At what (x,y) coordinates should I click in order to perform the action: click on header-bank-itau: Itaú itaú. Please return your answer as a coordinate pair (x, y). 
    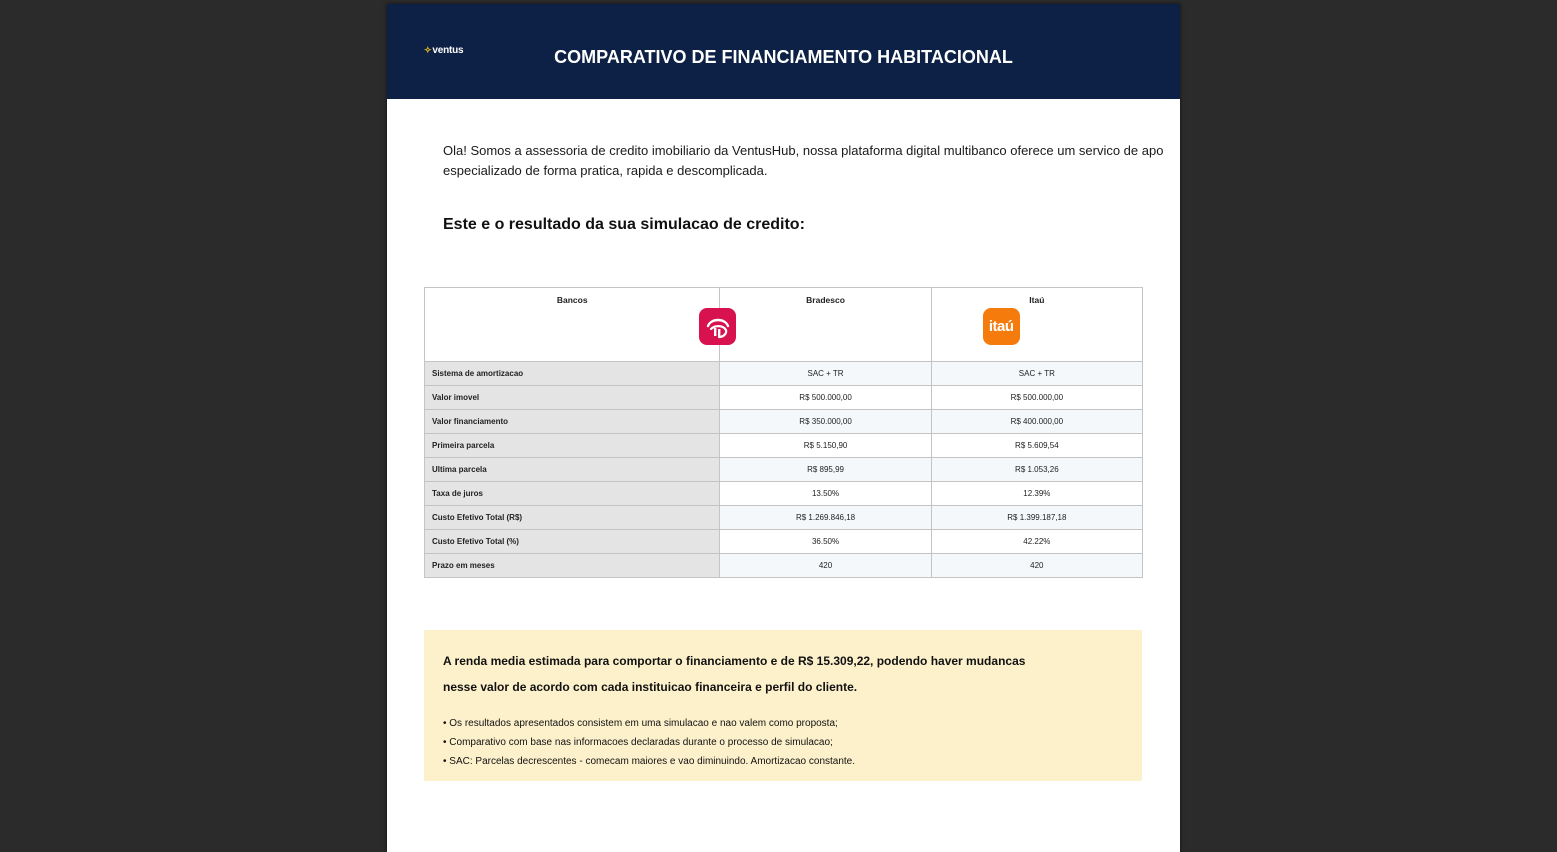
    Looking at the image, I should click on (1037, 324).